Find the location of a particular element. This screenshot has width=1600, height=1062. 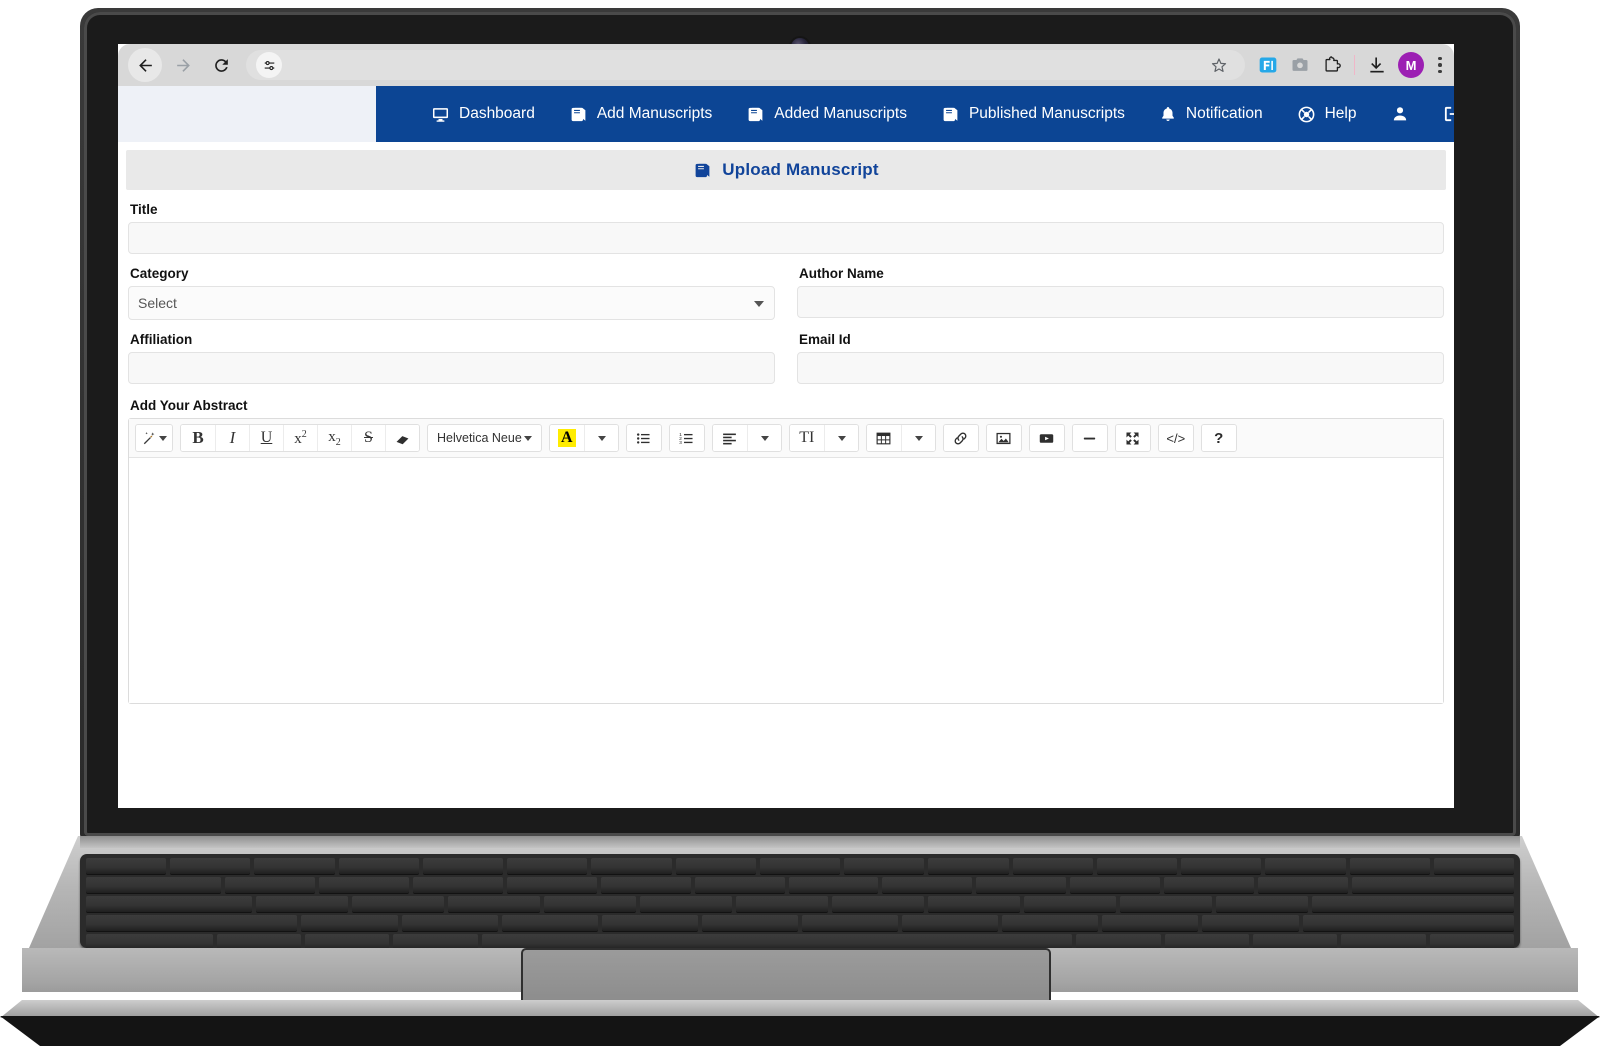

category-select: Select is located at coordinates (451, 303).